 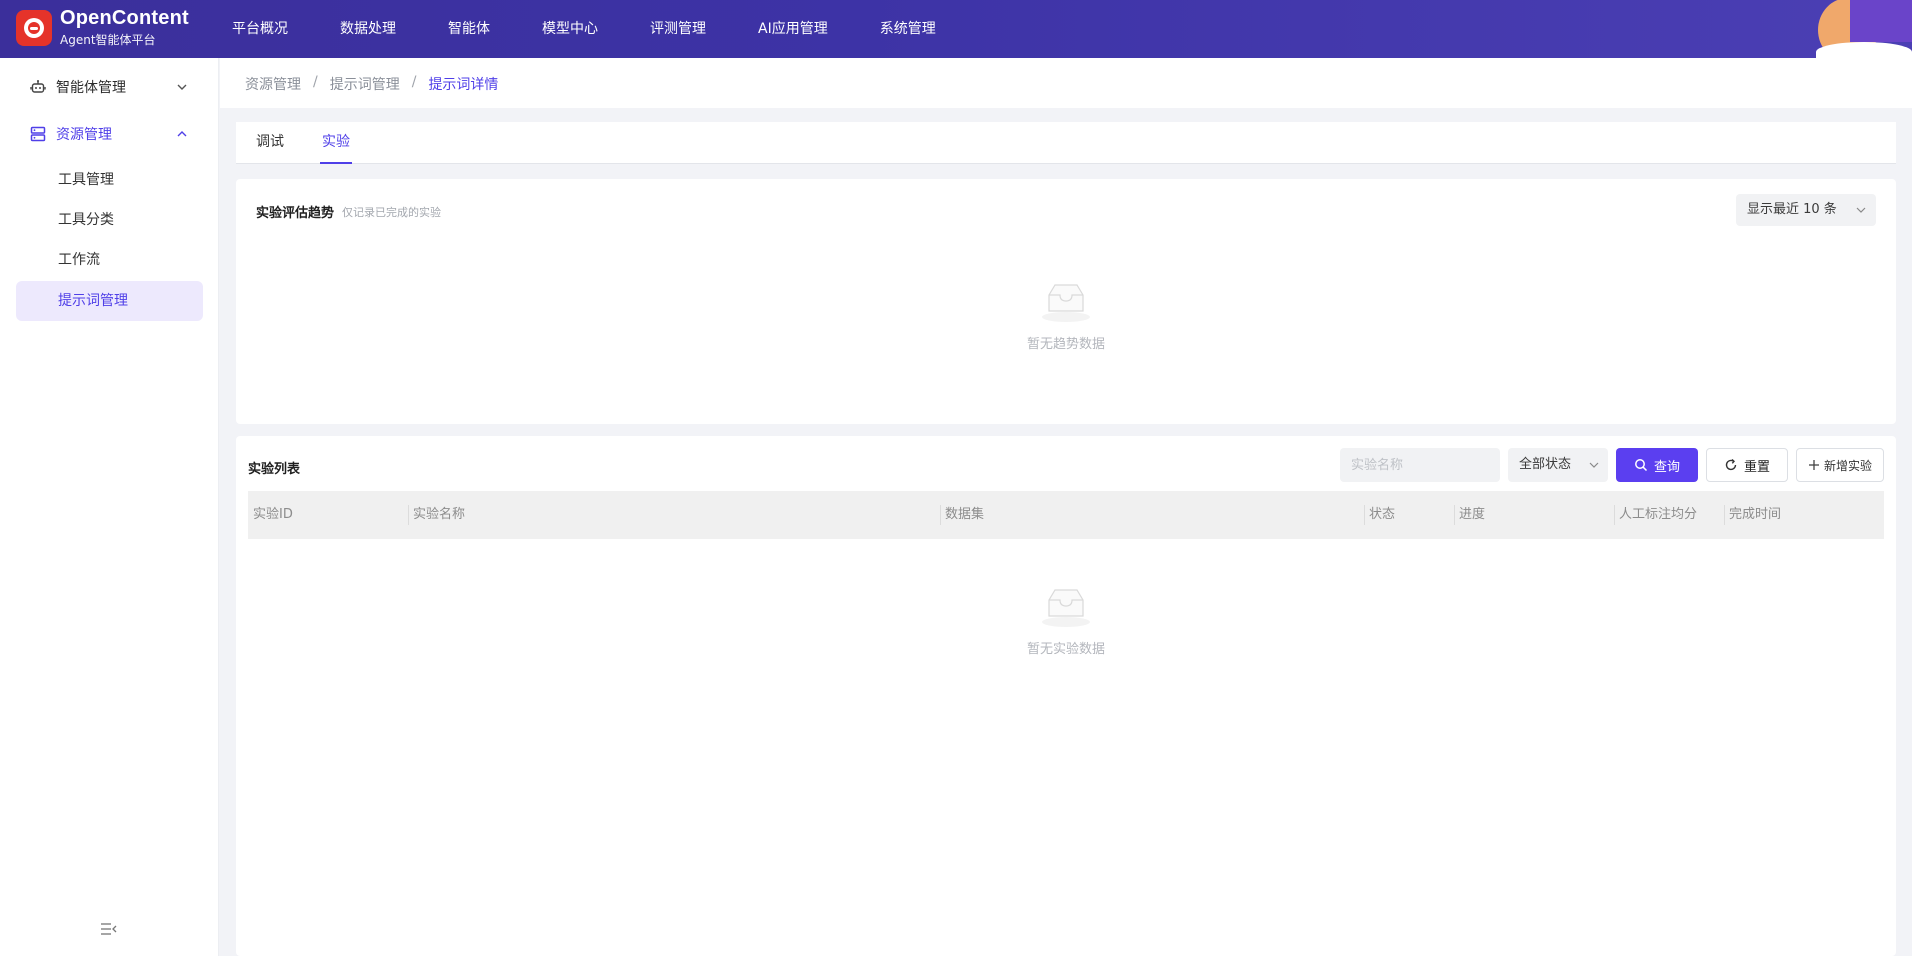 I want to click on column-header-dataset: 数据集, so click(x=962, y=515).